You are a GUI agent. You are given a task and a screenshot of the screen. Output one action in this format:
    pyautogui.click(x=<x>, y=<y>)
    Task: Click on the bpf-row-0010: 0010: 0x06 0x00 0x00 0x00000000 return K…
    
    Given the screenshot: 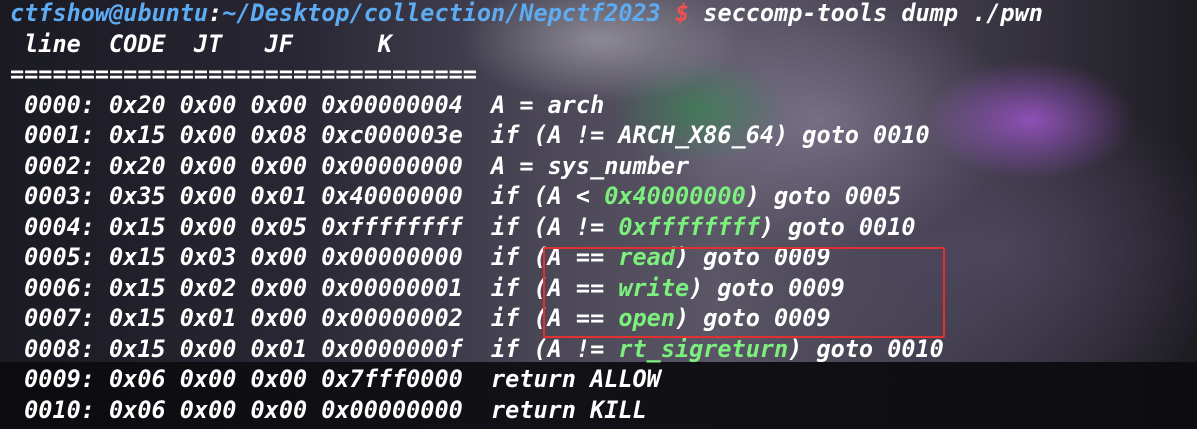 What is the action you would take?
    pyautogui.click(x=328, y=409)
    